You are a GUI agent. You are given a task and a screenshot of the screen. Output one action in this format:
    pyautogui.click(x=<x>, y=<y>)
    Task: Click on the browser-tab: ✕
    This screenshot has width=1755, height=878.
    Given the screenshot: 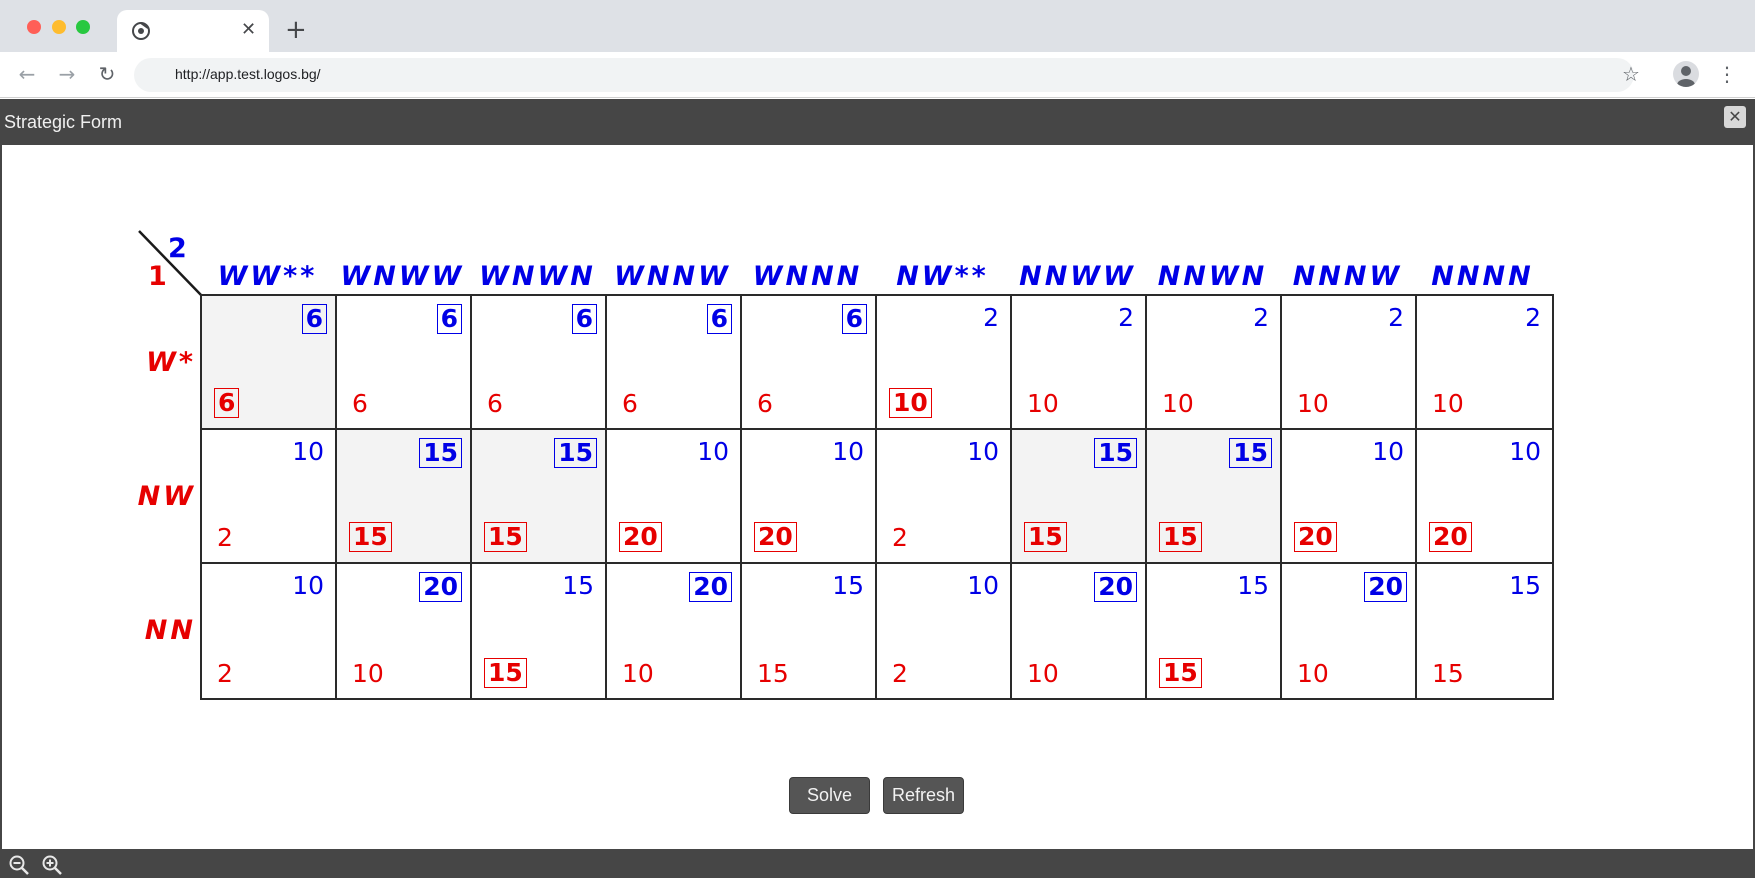 What is the action you would take?
    pyautogui.click(x=193, y=31)
    